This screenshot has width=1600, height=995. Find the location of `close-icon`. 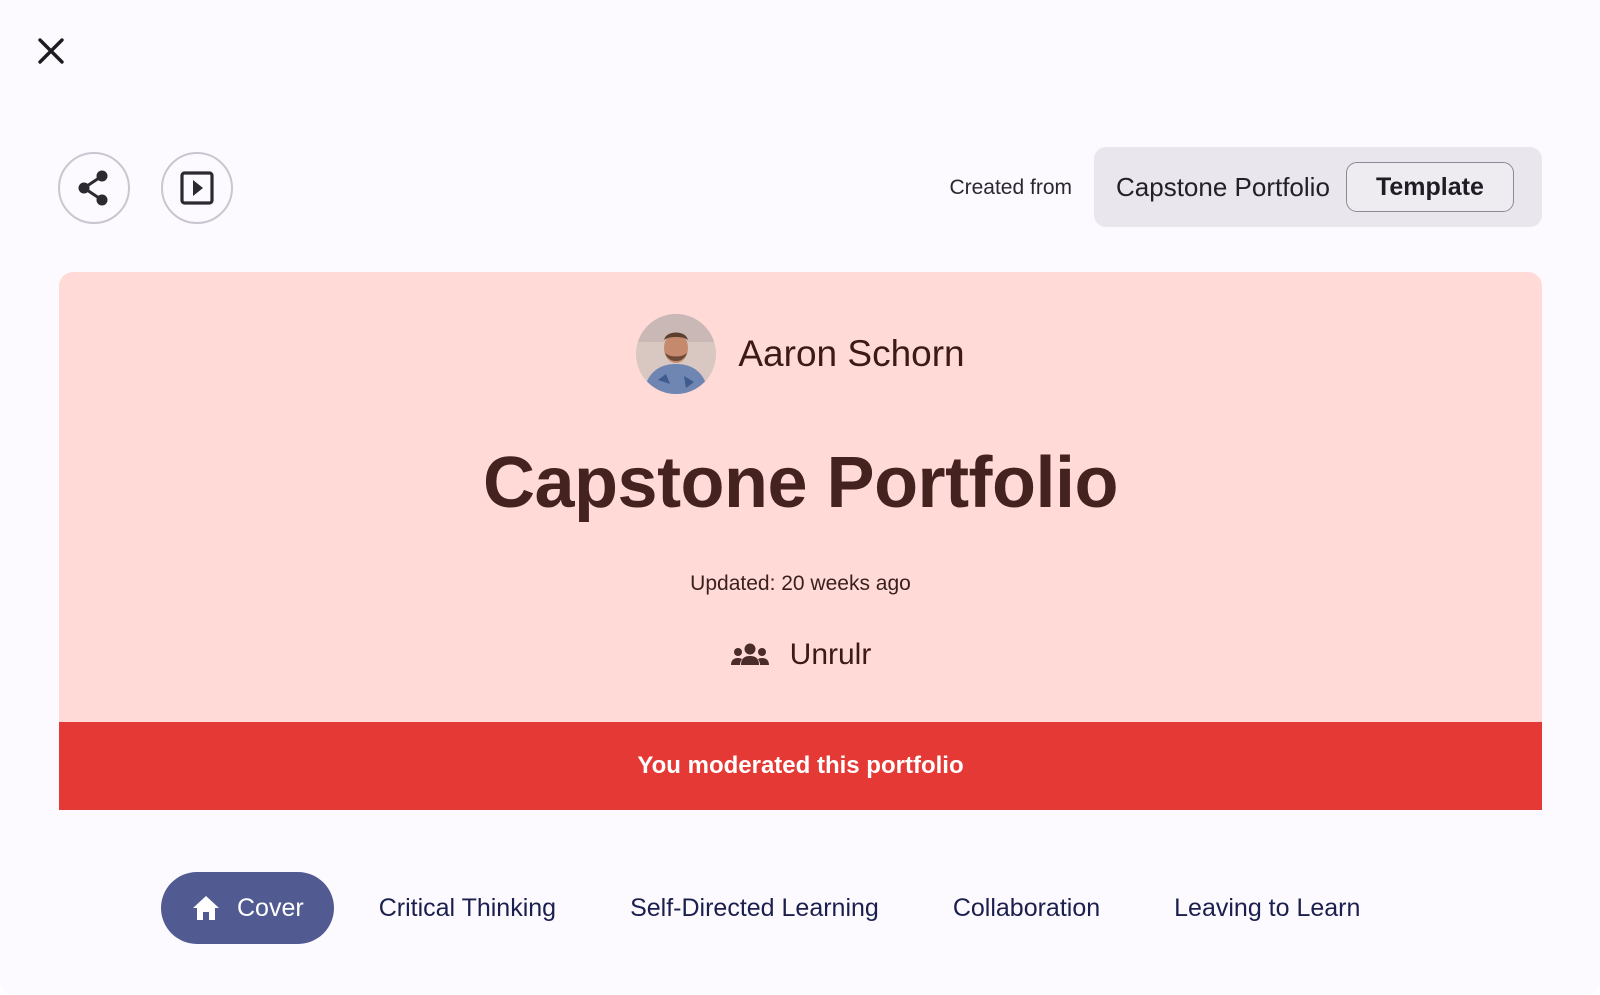

close-icon is located at coordinates (51, 51).